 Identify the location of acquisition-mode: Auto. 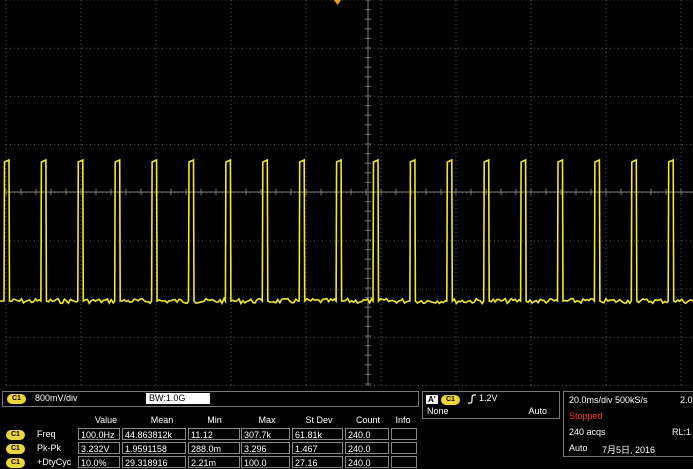
(578, 448).